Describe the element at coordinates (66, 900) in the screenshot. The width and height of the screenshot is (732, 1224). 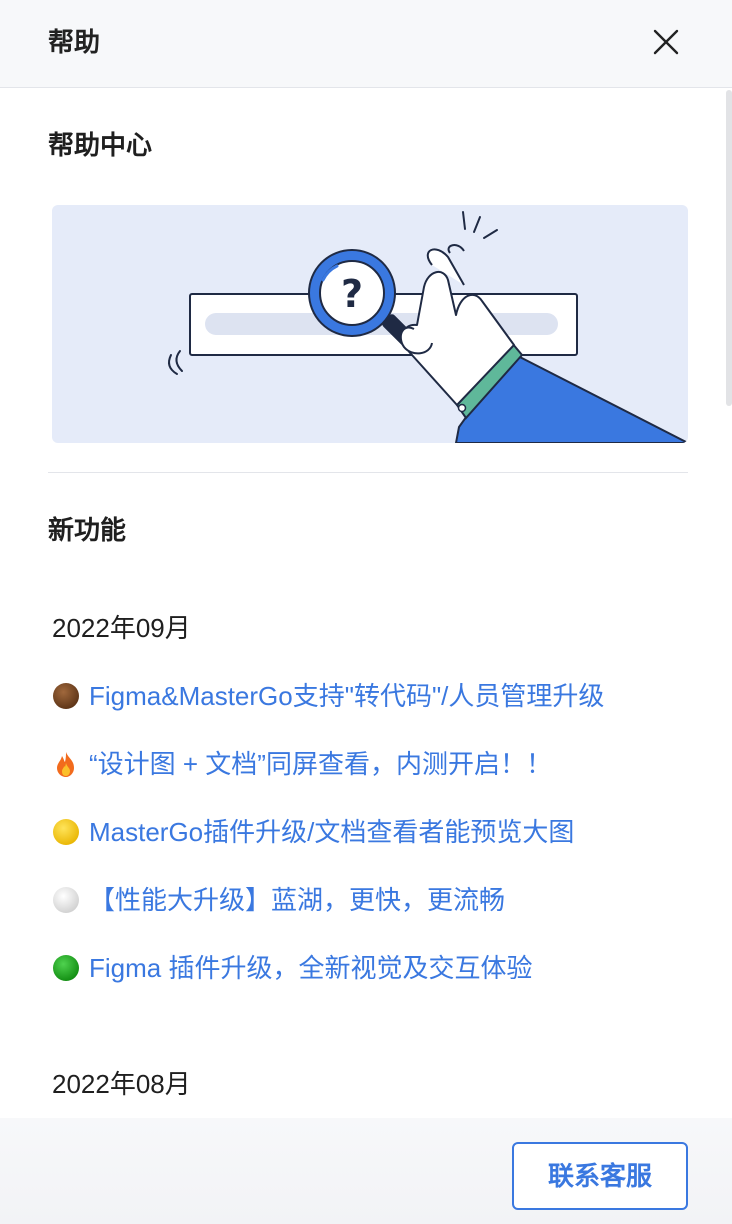
I see `white-circle-icon` at that location.